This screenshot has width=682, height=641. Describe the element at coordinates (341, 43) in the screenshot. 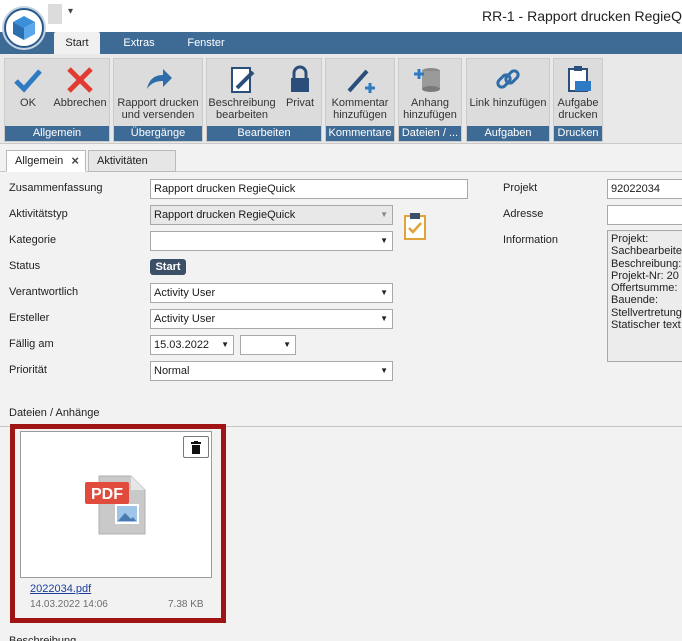

I see `ribbon-tabbar: Start Extras Fenster` at that location.